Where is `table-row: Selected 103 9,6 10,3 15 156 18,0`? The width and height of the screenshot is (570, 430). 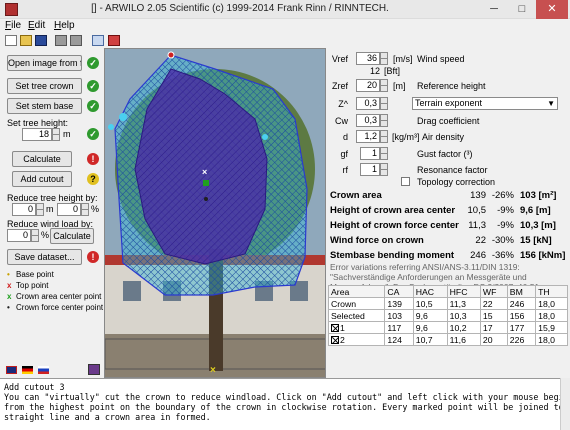 table-row: Selected 103 9,6 10,3 15 156 18,0 is located at coordinates (447, 315).